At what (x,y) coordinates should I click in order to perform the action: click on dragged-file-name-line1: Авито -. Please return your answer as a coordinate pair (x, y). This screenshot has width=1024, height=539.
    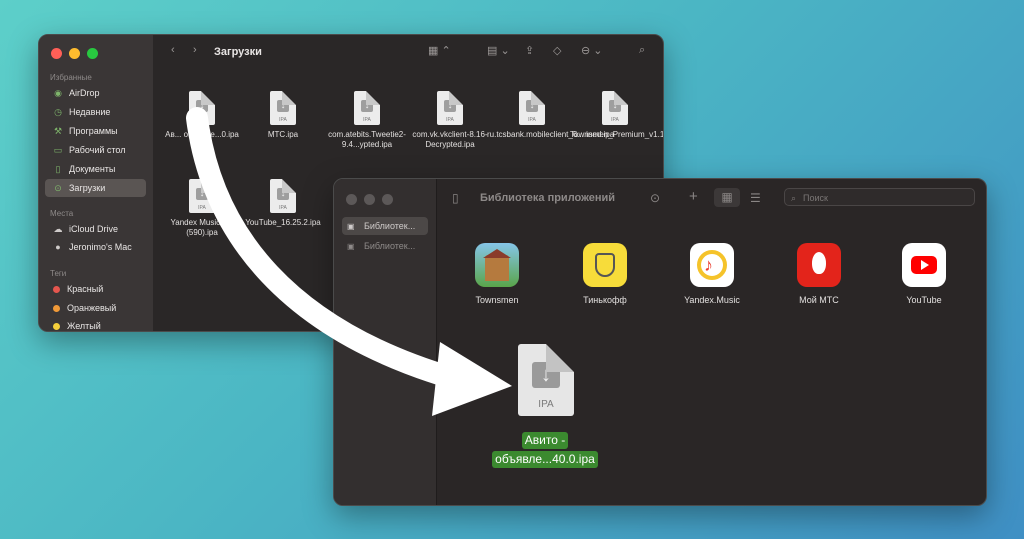
    Looking at the image, I should click on (545, 440).